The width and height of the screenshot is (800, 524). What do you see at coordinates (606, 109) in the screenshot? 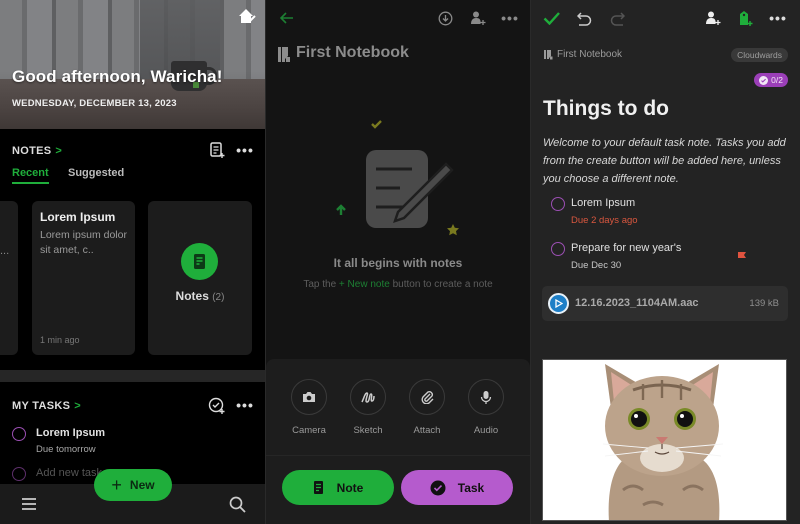
I see `note-title: Things to do` at bounding box center [606, 109].